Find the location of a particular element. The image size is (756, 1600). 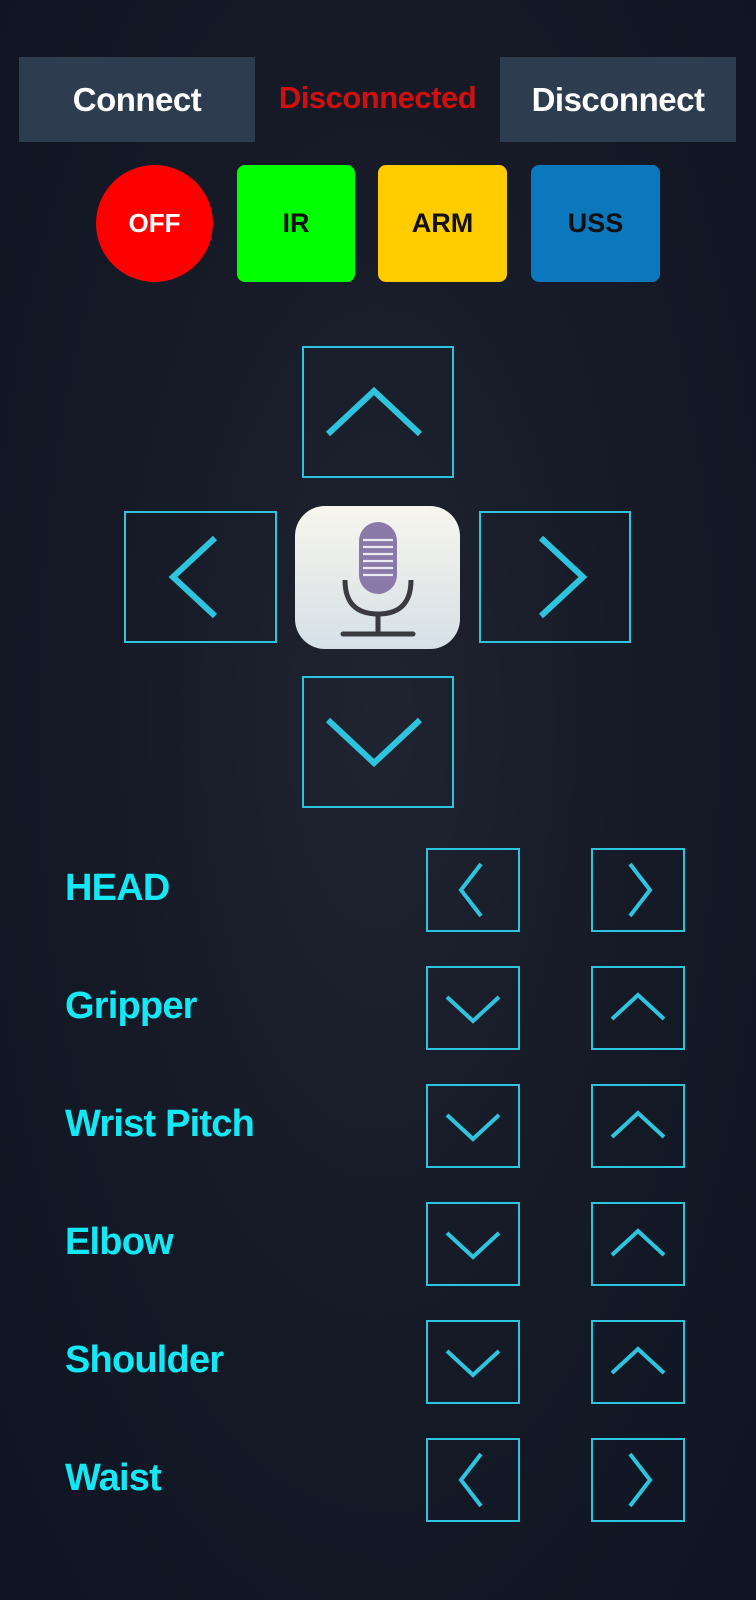

dpad-left-button is located at coordinates (200, 577).